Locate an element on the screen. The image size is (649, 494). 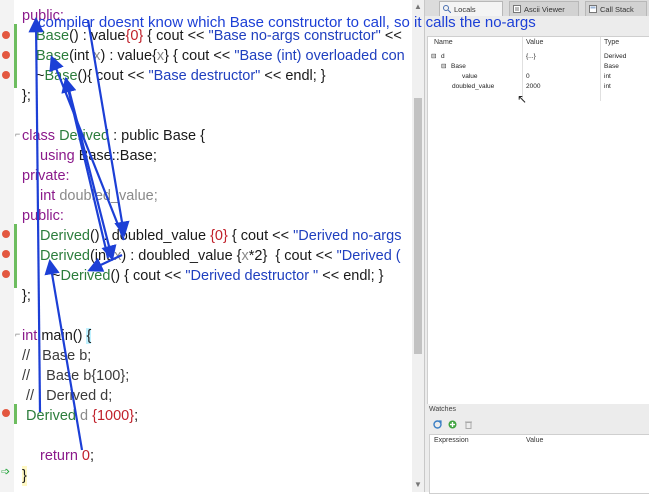
local-name: value is located at coordinates (470, 76).